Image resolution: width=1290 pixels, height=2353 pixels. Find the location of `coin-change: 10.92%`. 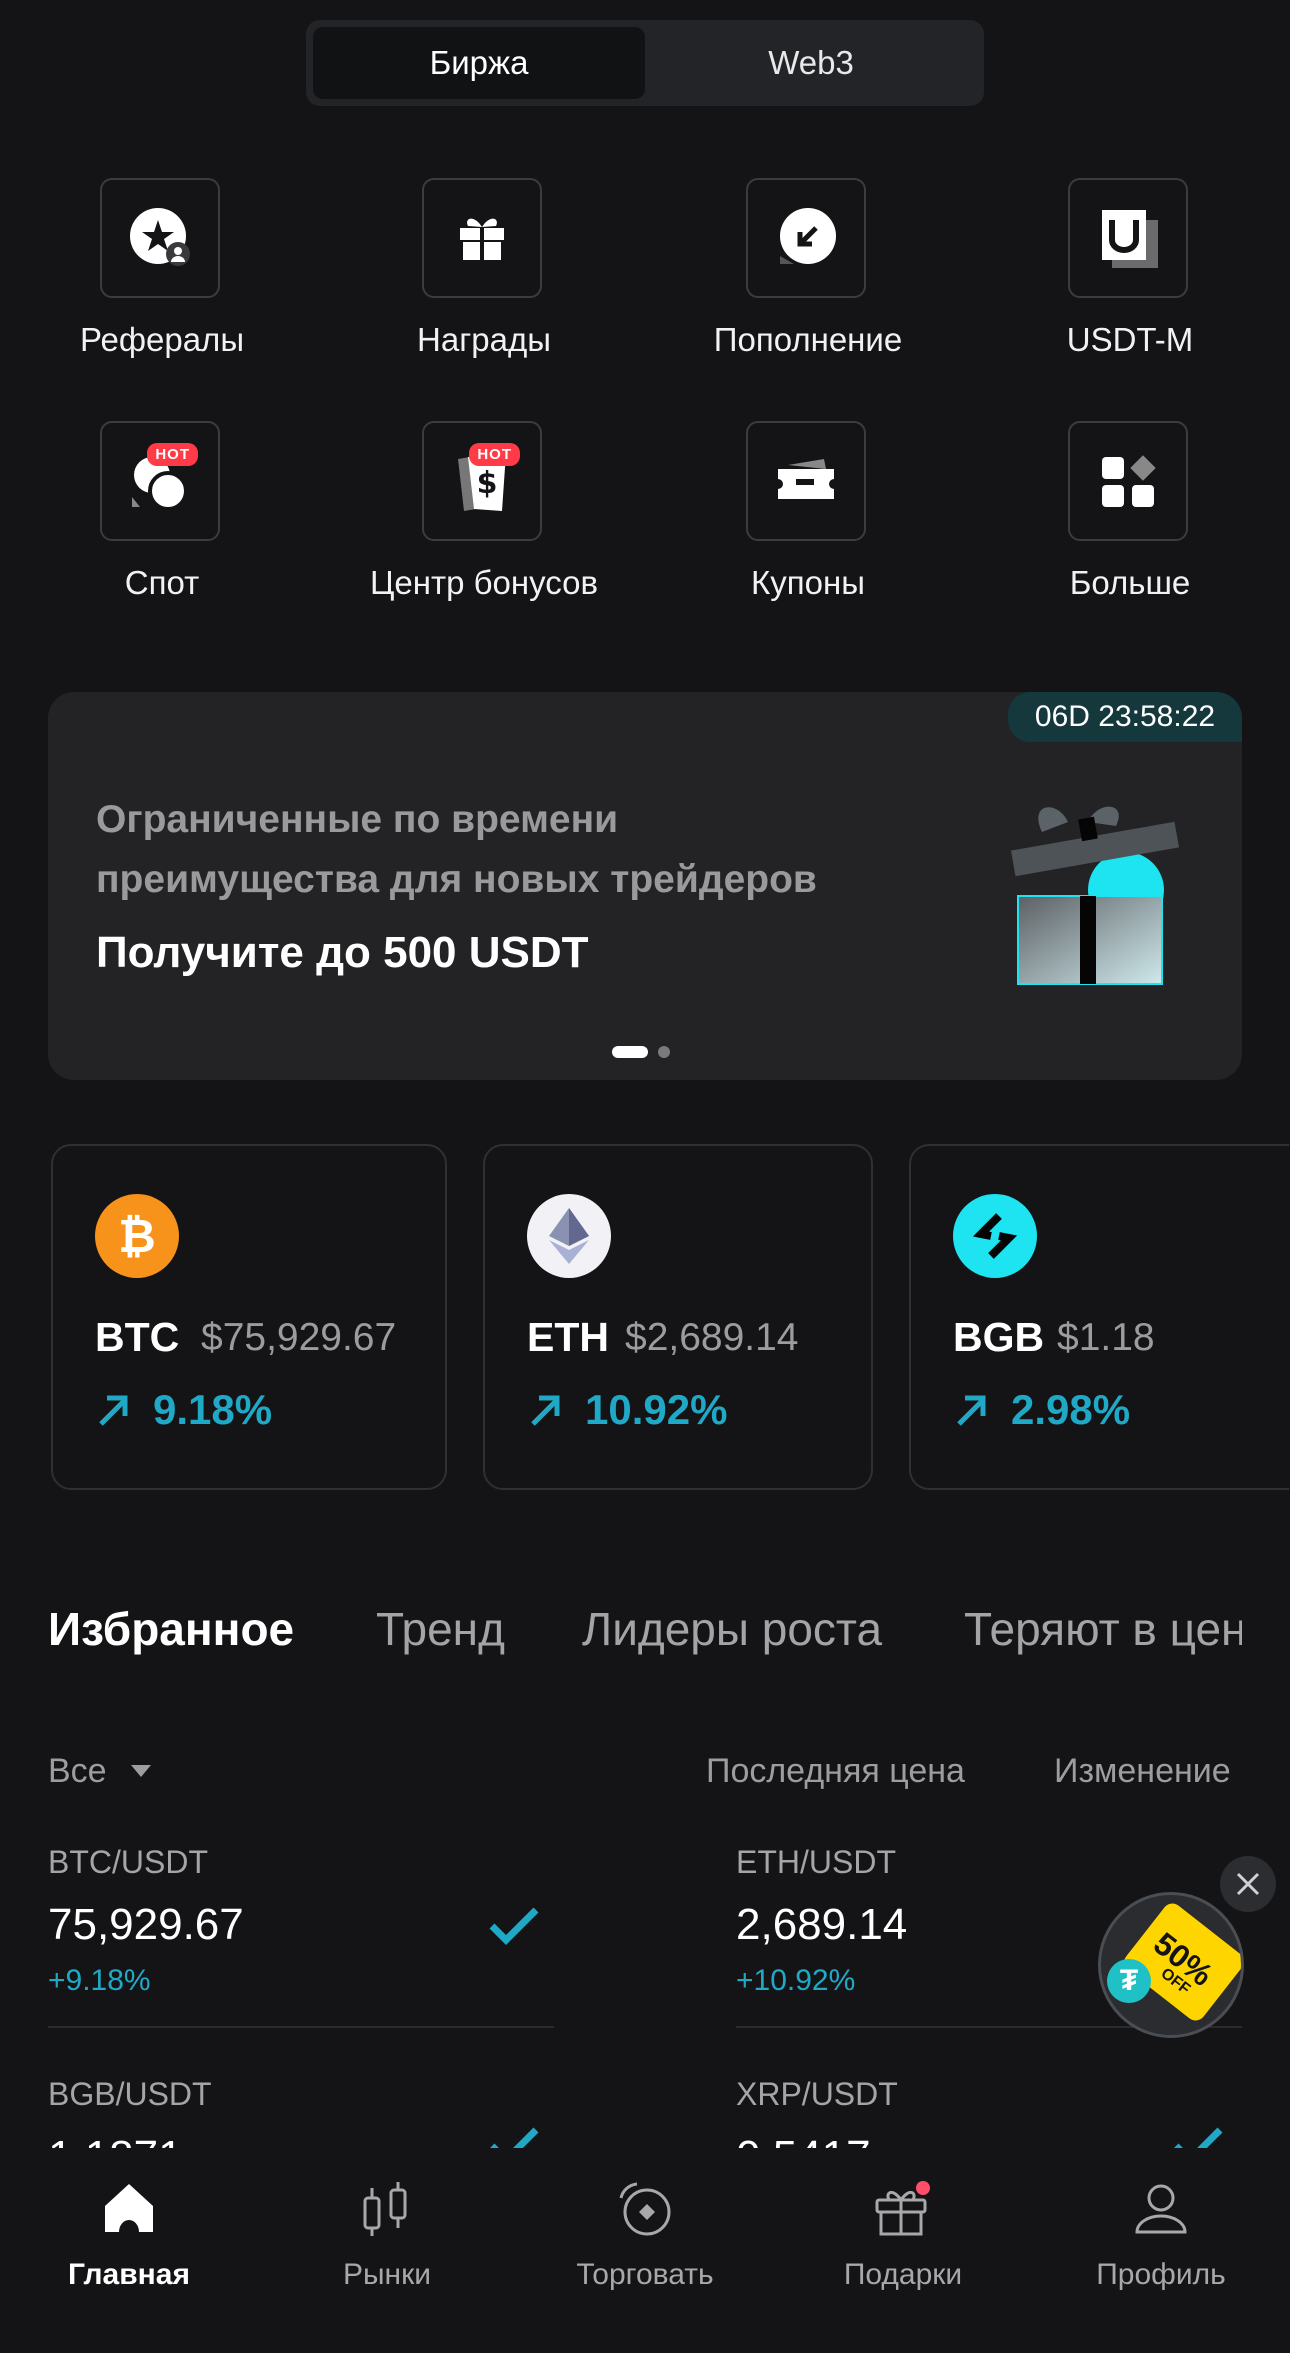

coin-change: 10.92% is located at coordinates (627, 1410).